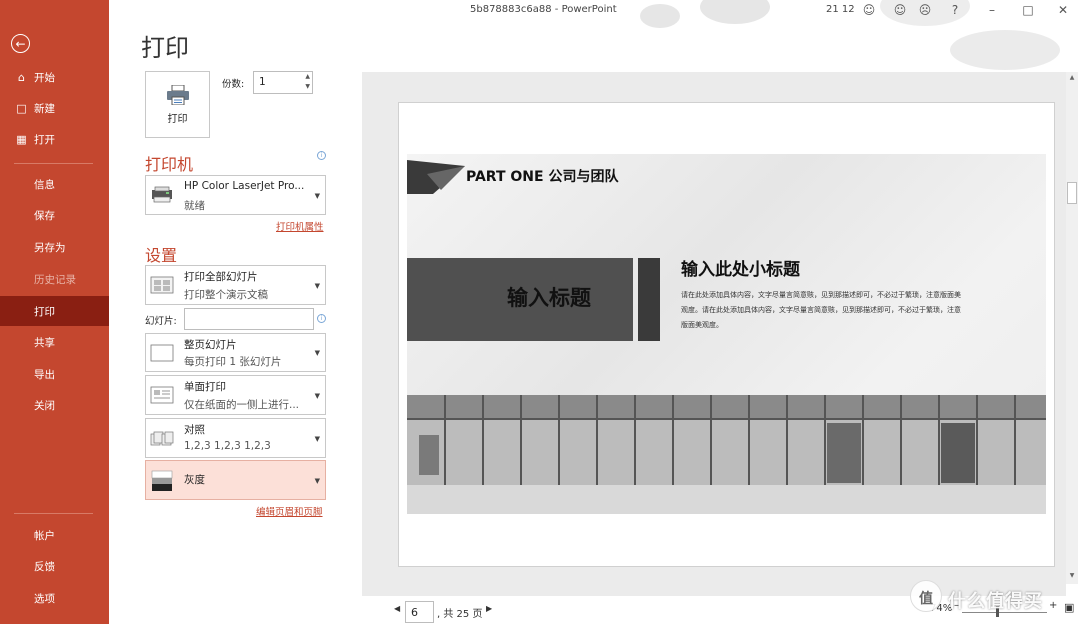  I want to click on help-icon: ?, so click(955, 10).